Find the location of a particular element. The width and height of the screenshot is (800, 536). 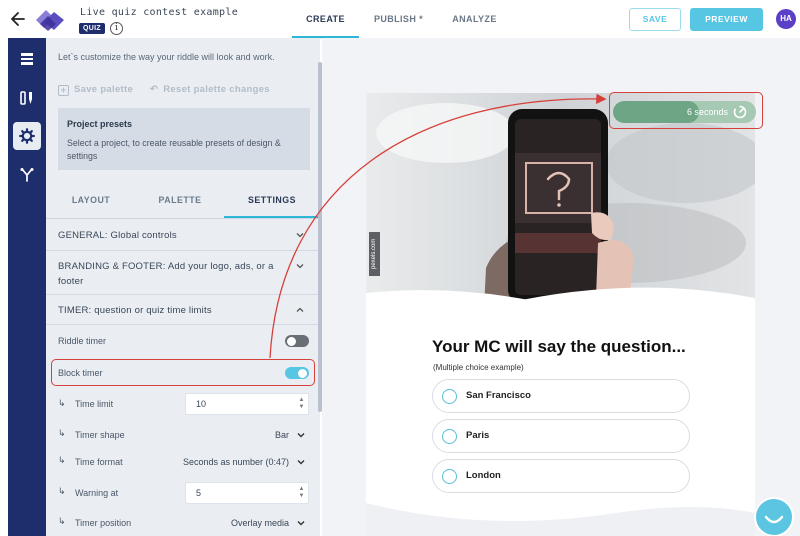

timer-shape-select: Bar is located at coordinates (270, 435).